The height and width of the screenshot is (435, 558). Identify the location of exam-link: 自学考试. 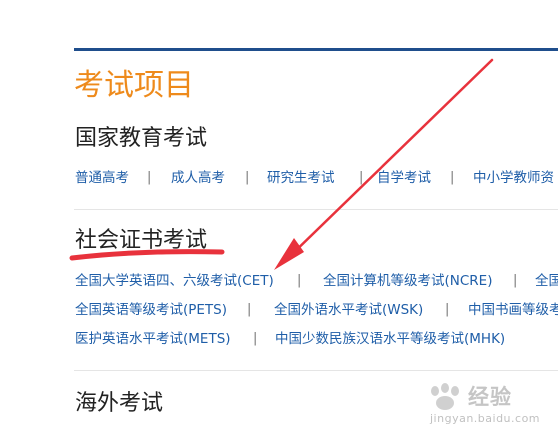
(404, 178).